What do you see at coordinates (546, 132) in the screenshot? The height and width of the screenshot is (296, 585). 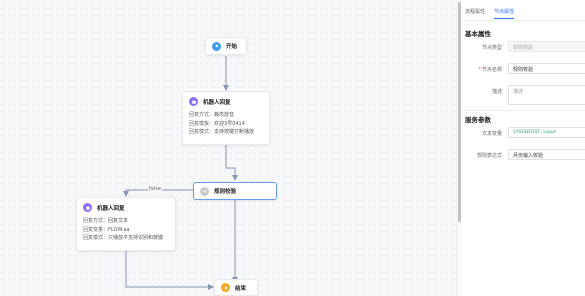 I see `text-variable-input: SYSSSERIST.input` at bounding box center [546, 132].